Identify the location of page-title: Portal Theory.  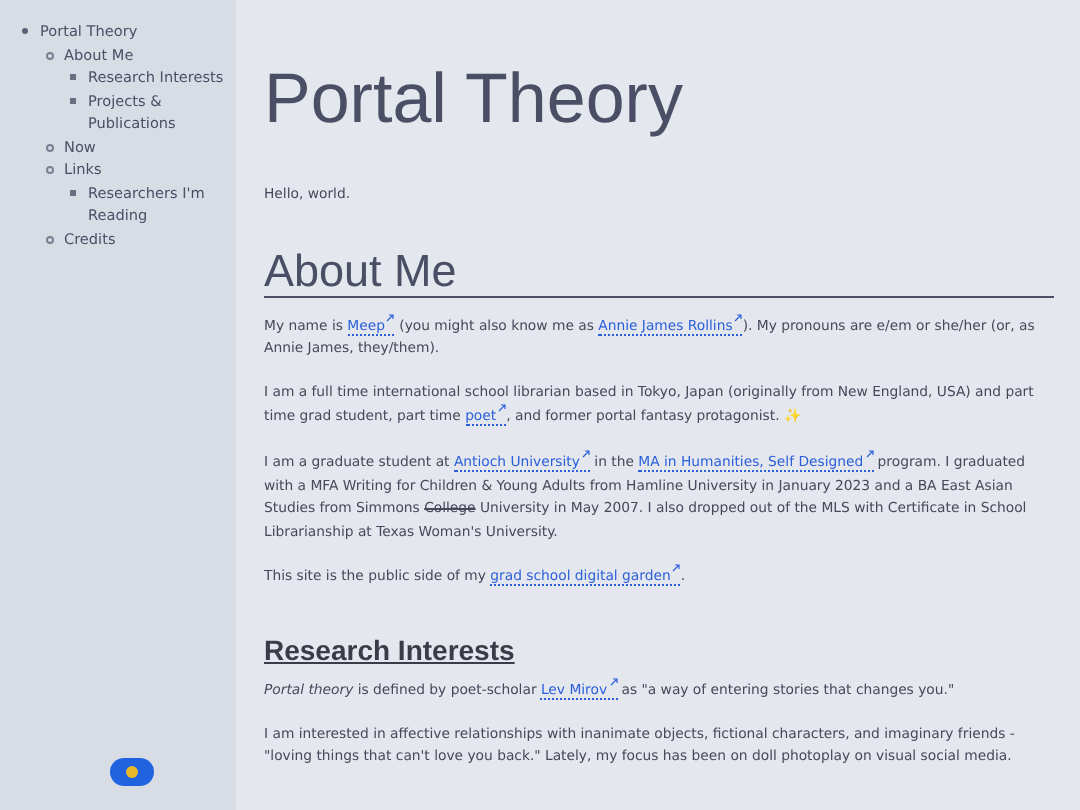
(474, 100).